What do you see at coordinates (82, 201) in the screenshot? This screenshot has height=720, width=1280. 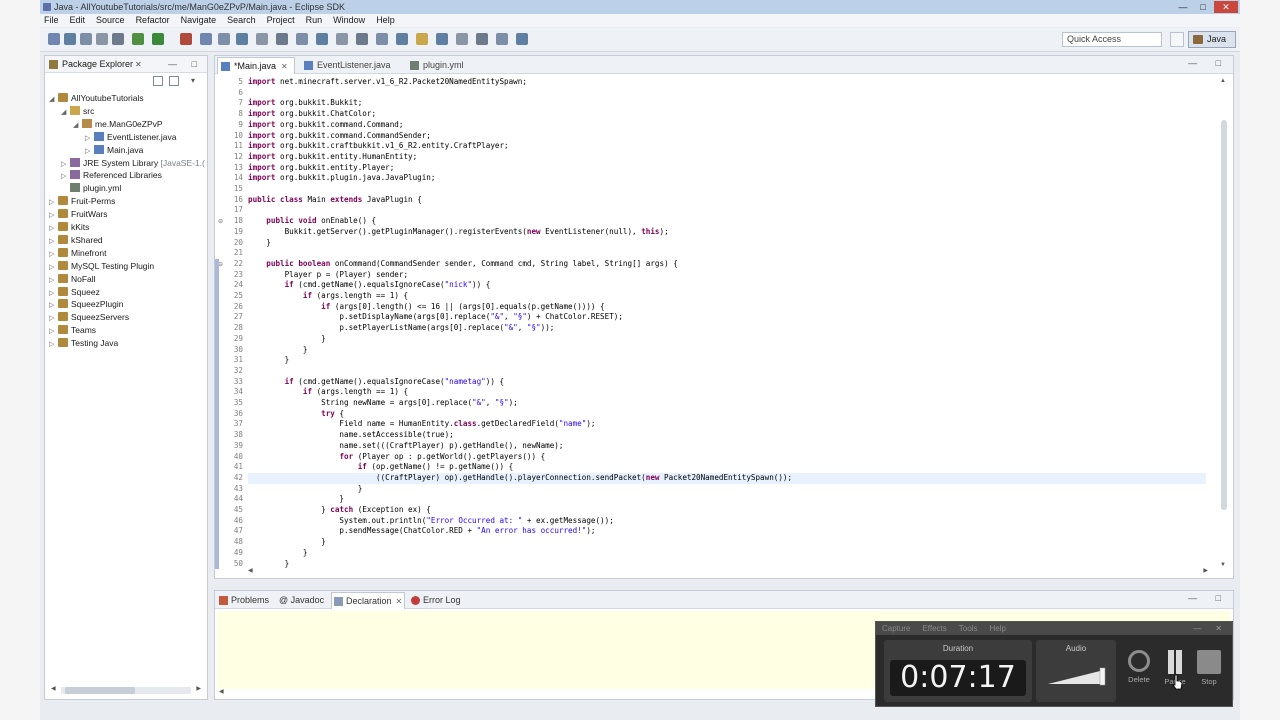 I see `tree-item: ▷ Fruit-Perms` at bounding box center [82, 201].